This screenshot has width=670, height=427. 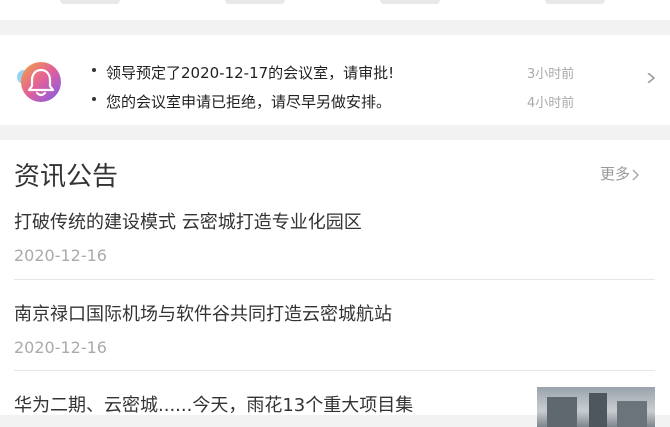 I want to click on news-item: 南京禄口国际机场与软件谷共同打造云密城航站 2020-12-16, so click(x=334, y=328).